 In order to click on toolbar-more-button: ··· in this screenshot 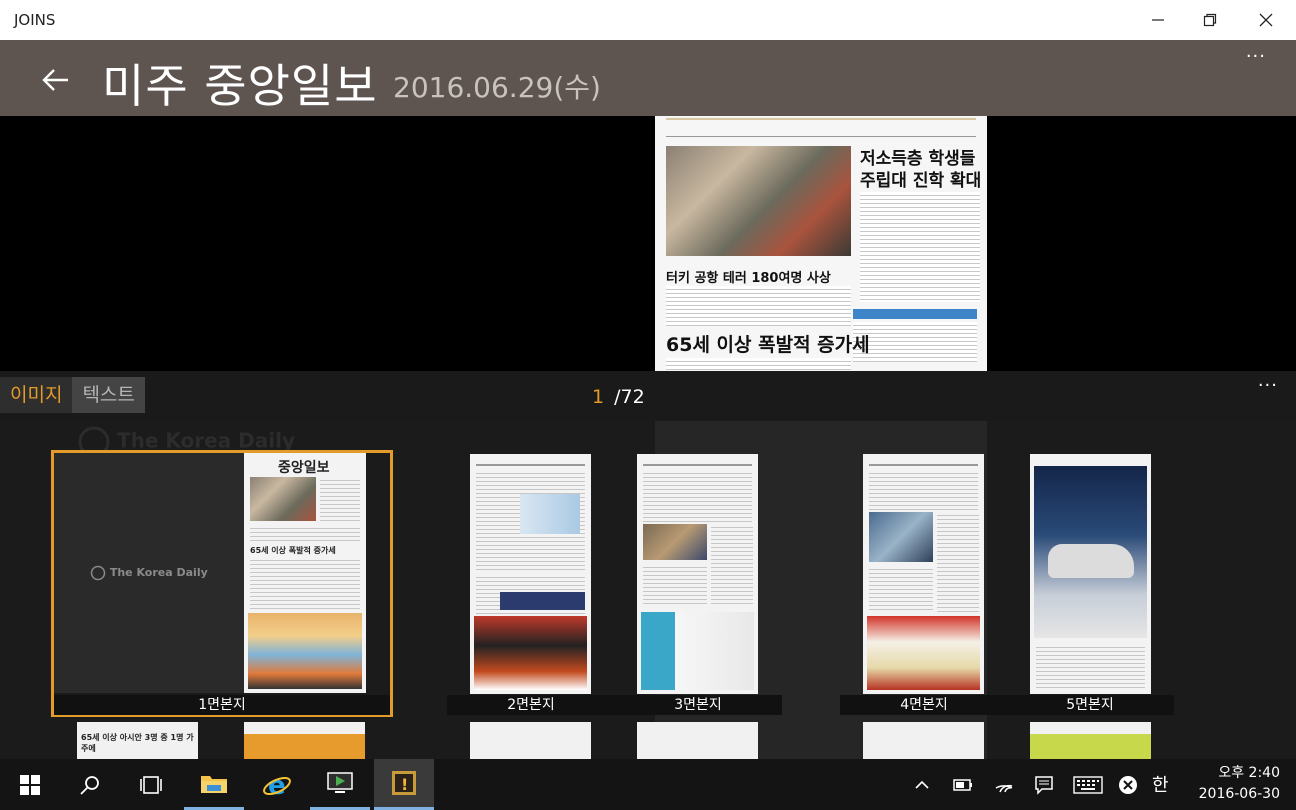, I will do `click(1268, 385)`.